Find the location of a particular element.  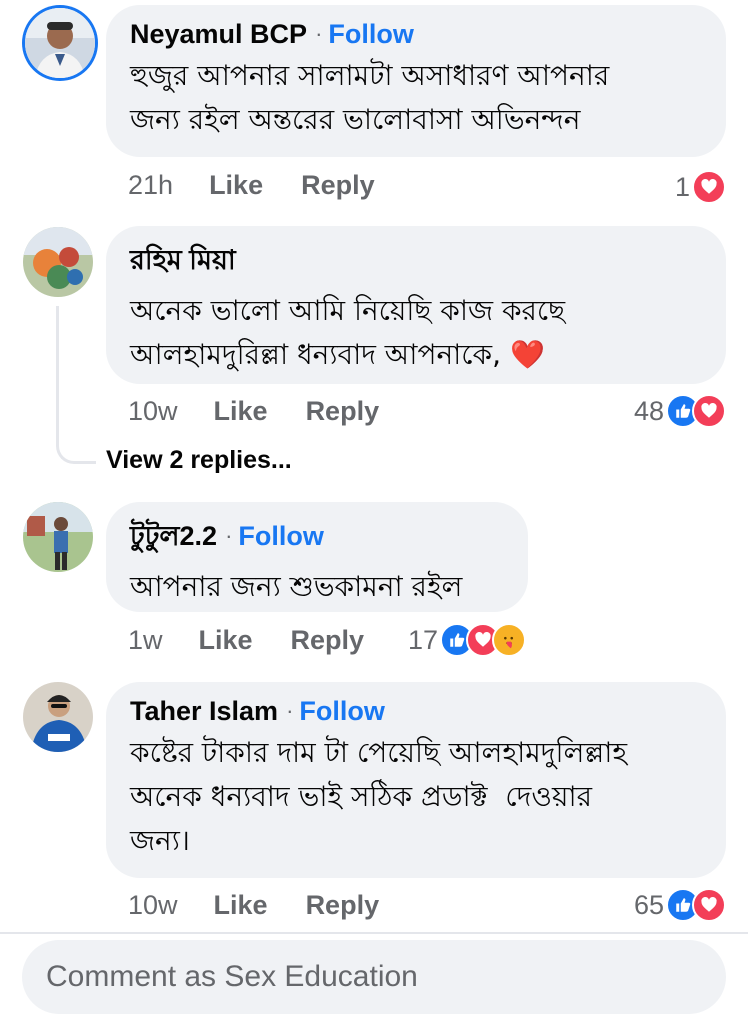

comment-author-name: টুটুল2.2 is located at coordinates (173, 538).